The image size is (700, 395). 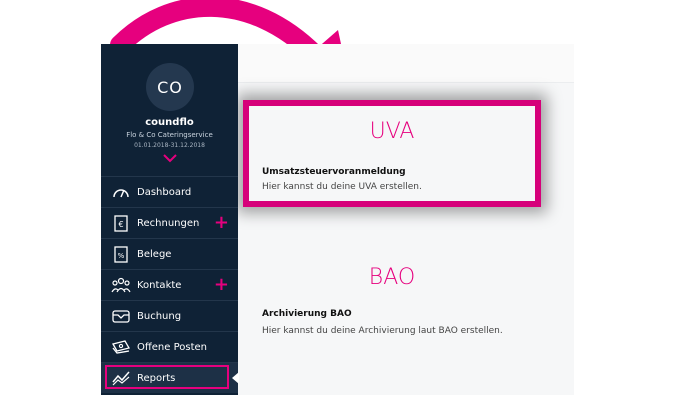 What do you see at coordinates (159, 316) in the screenshot?
I see `sidebar-item-label: Buchung` at bounding box center [159, 316].